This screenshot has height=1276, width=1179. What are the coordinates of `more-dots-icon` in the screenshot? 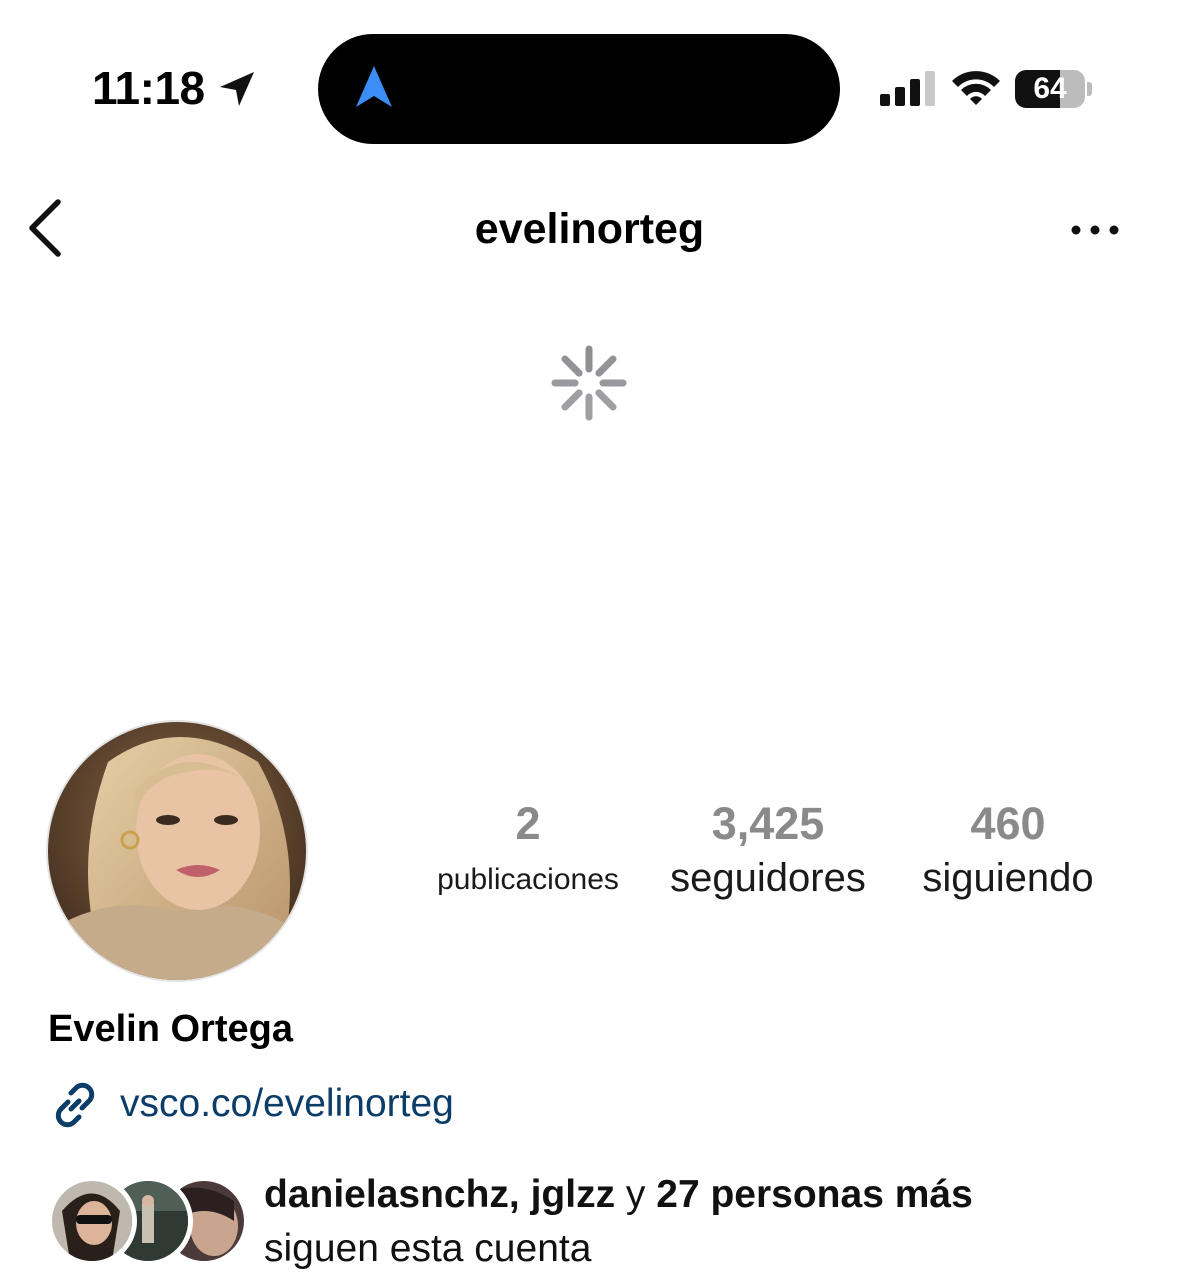 It's located at (1095, 230).